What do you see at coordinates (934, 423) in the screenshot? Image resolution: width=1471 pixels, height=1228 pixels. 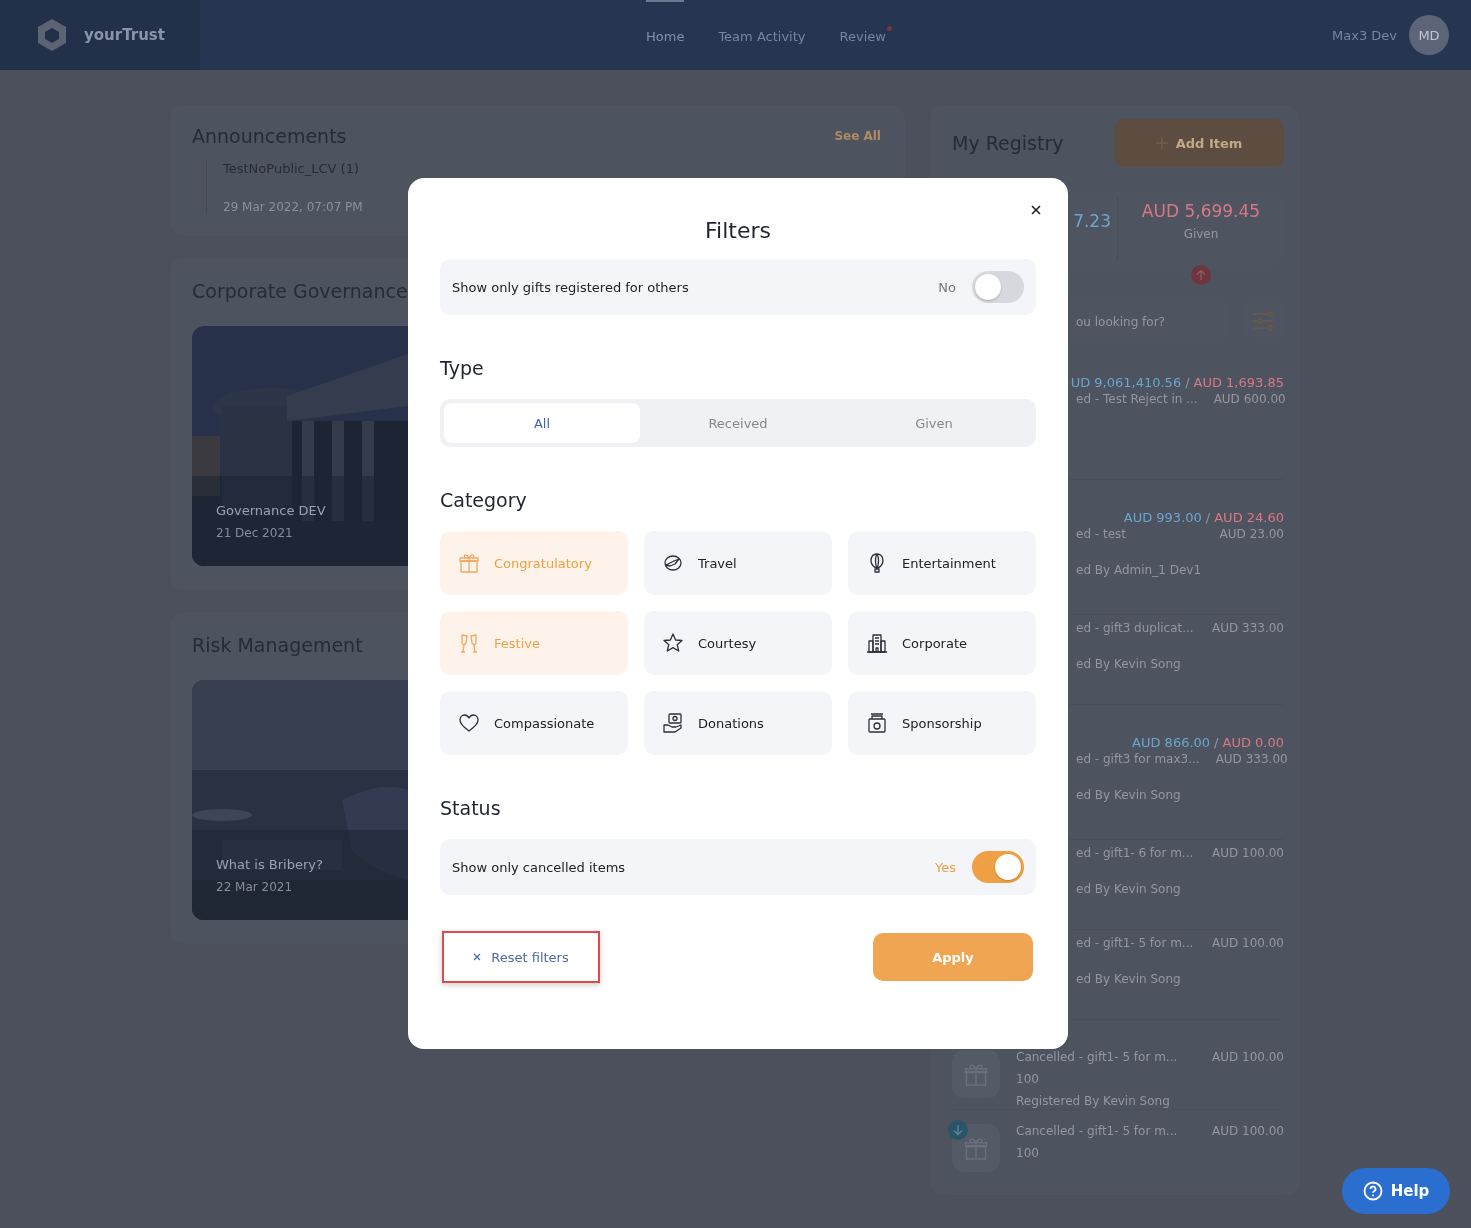 I see `type-tab: Given` at bounding box center [934, 423].